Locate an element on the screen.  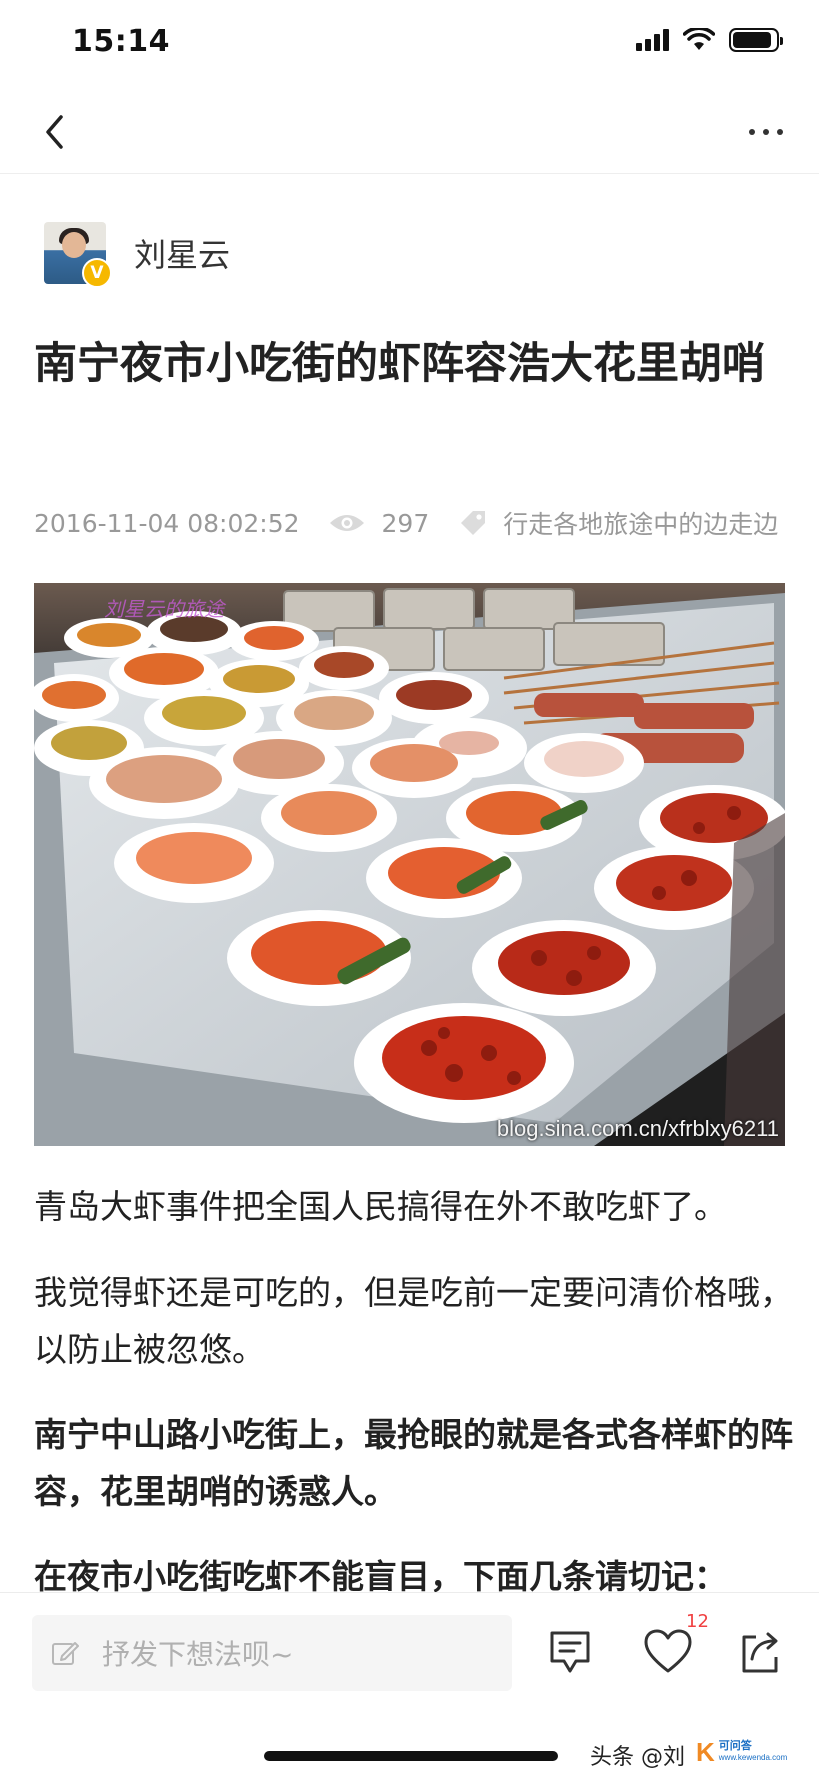
bottom-action-bar: 抒发下想法呗~ 12 头条 @刘 K 可问答 www.kewenda.com is located at coordinates (409, 1683).